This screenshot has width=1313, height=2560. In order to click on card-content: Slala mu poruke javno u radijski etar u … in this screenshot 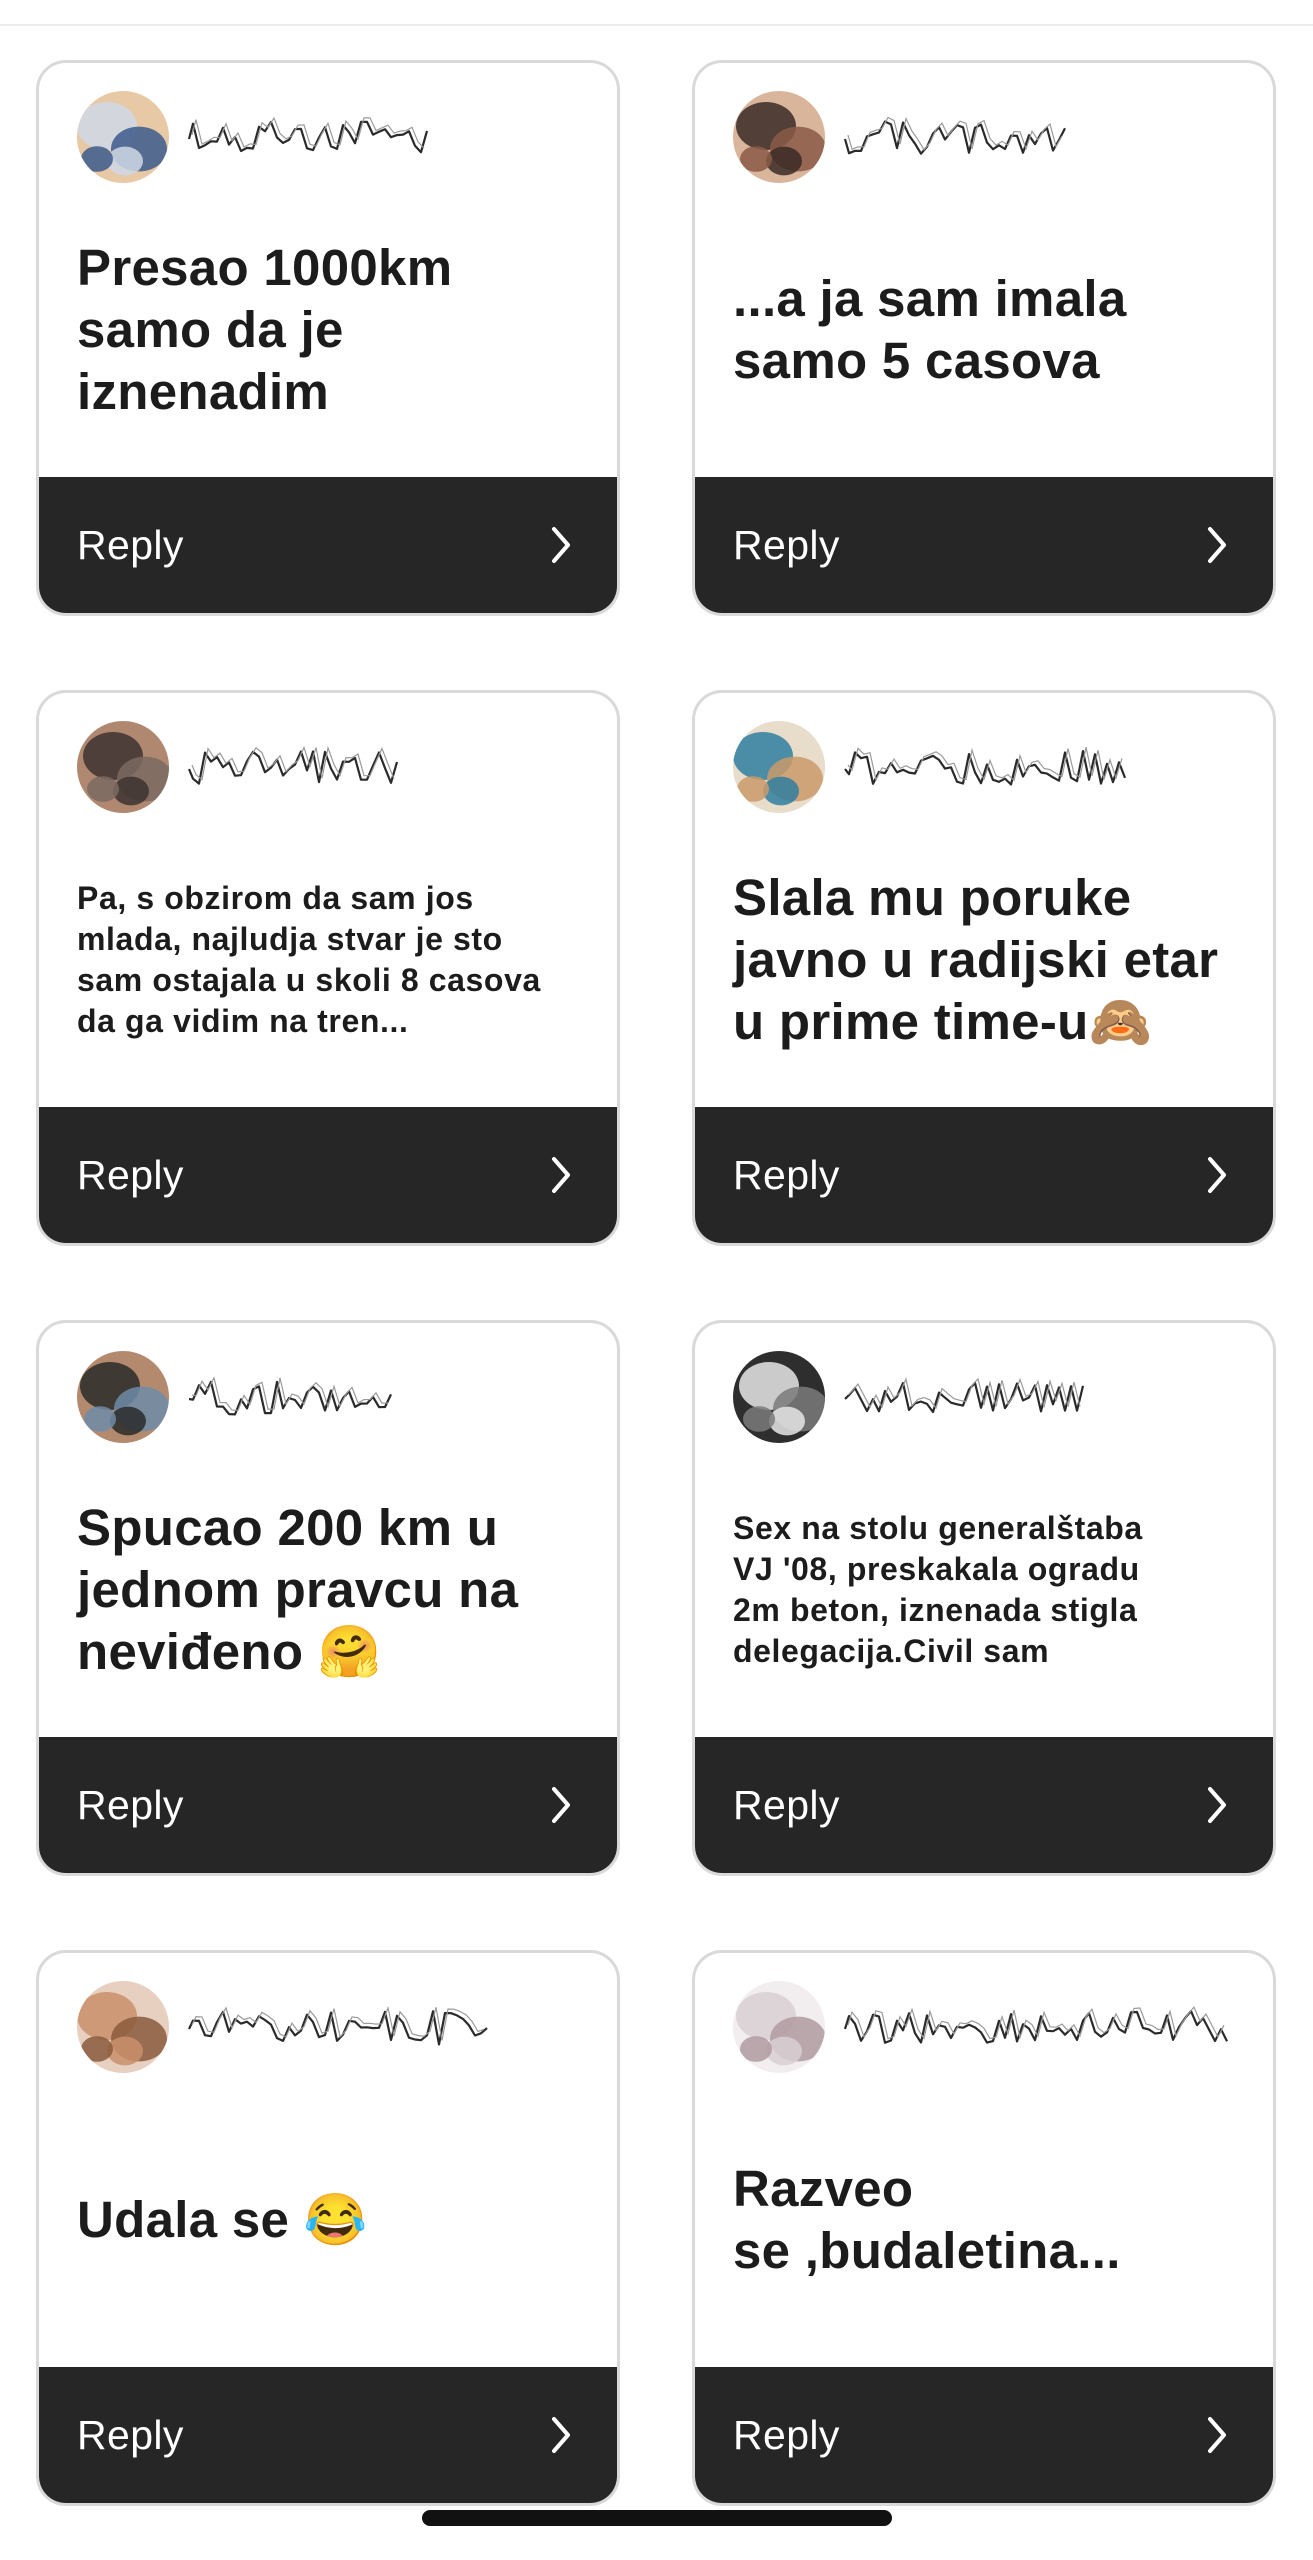, I will do `click(984, 900)`.